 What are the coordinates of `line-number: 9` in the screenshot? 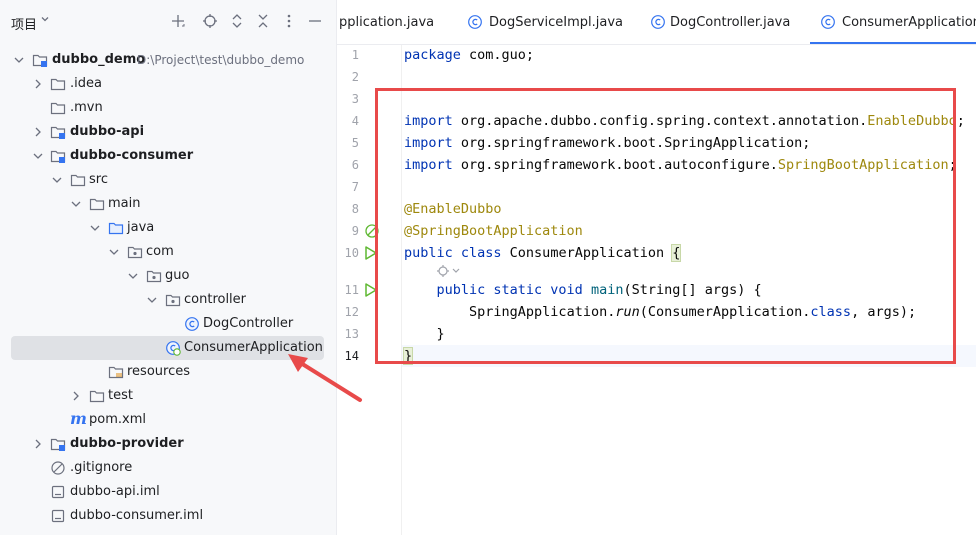 It's located at (355, 231).